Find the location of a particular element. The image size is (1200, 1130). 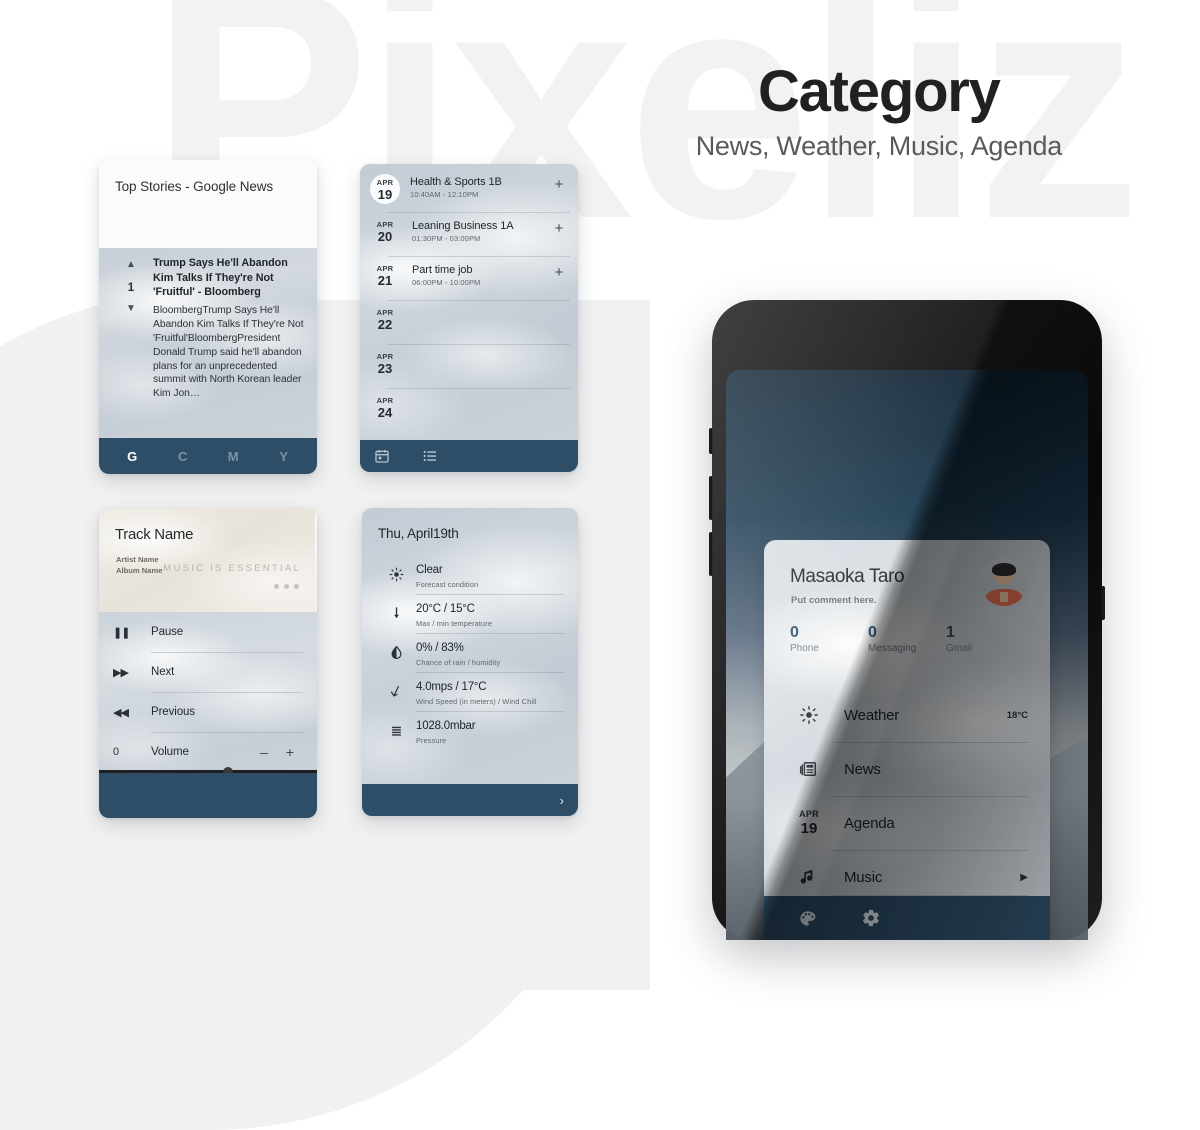

page-subtitle: News, Weather, Music, Agenda is located at coordinates (879, 145).